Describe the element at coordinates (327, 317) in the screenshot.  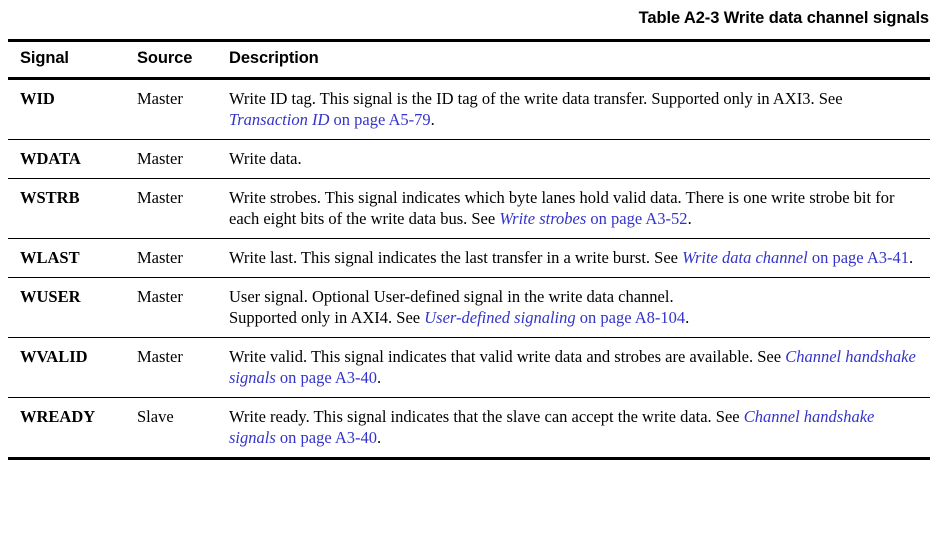
I see `description-text: Supported only in AXI4. See` at that location.